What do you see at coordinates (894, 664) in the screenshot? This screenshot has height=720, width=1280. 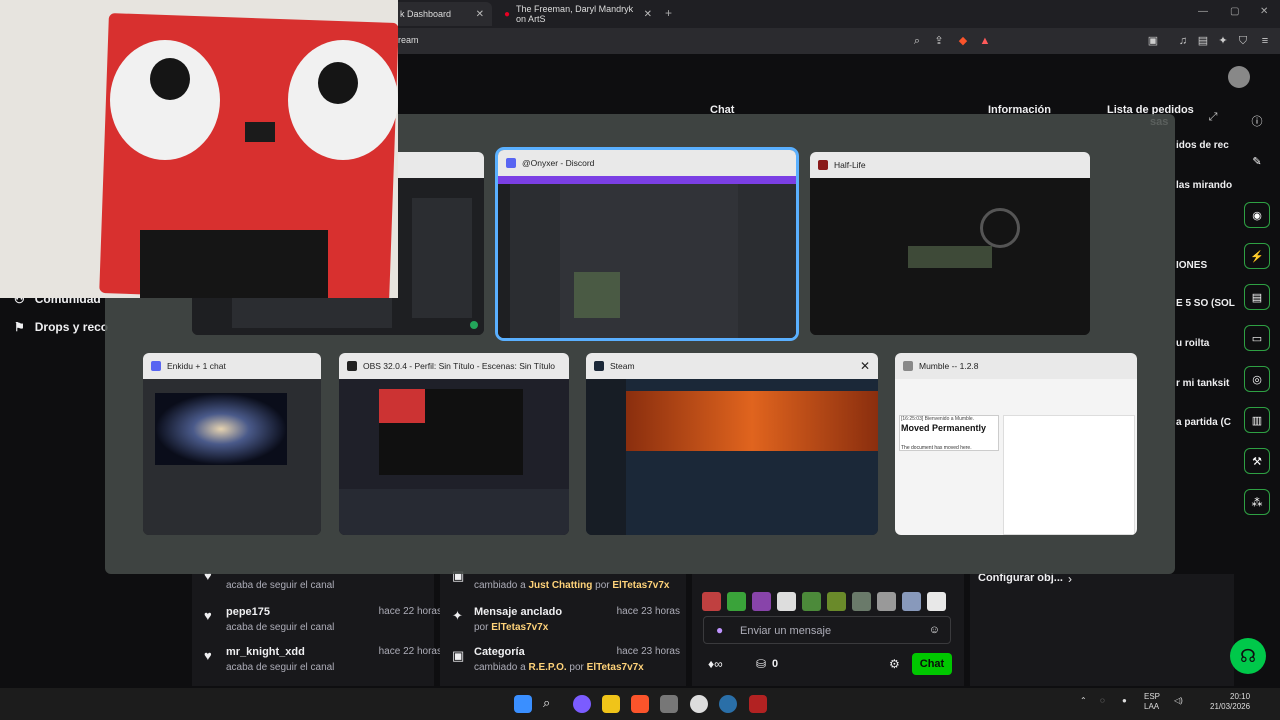 I see `settings-icon: ⚙` at bounding box center [894, 664].